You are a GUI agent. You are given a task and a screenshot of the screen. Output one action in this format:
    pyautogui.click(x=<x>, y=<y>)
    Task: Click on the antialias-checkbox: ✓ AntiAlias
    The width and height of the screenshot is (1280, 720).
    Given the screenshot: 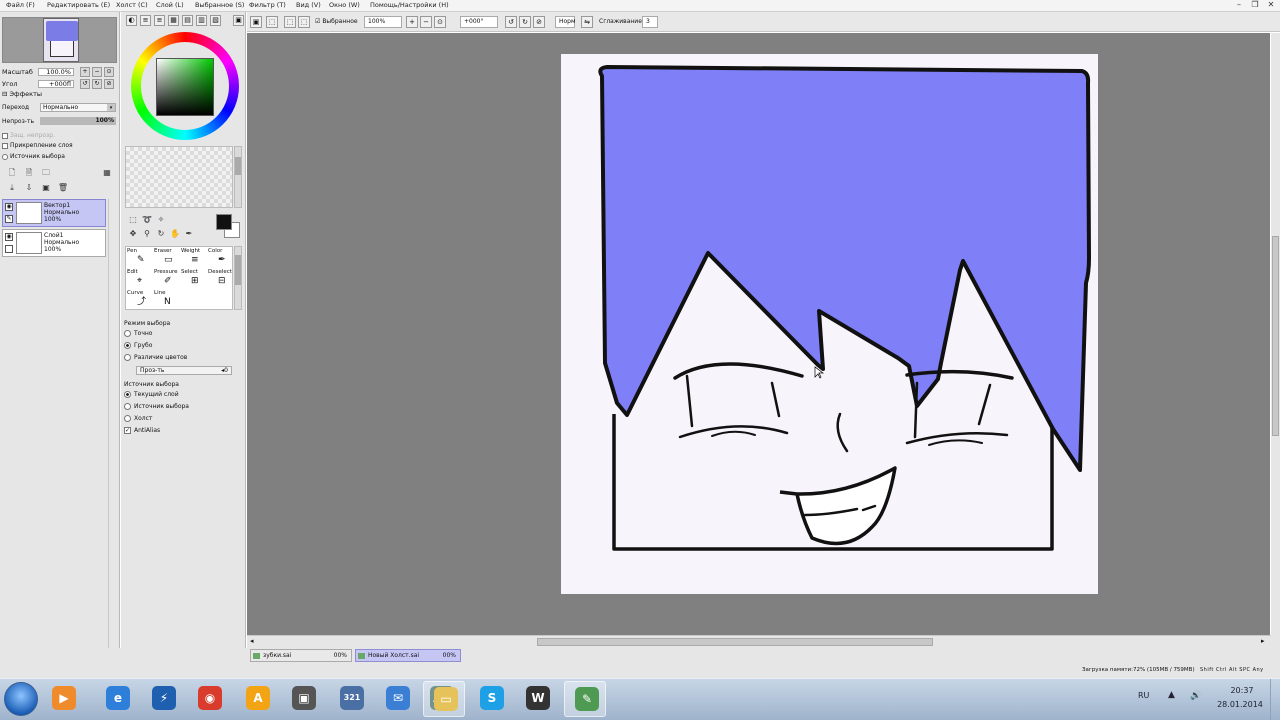 What is the action you would take?
    pyautogui.click(x=184, y=430)
    